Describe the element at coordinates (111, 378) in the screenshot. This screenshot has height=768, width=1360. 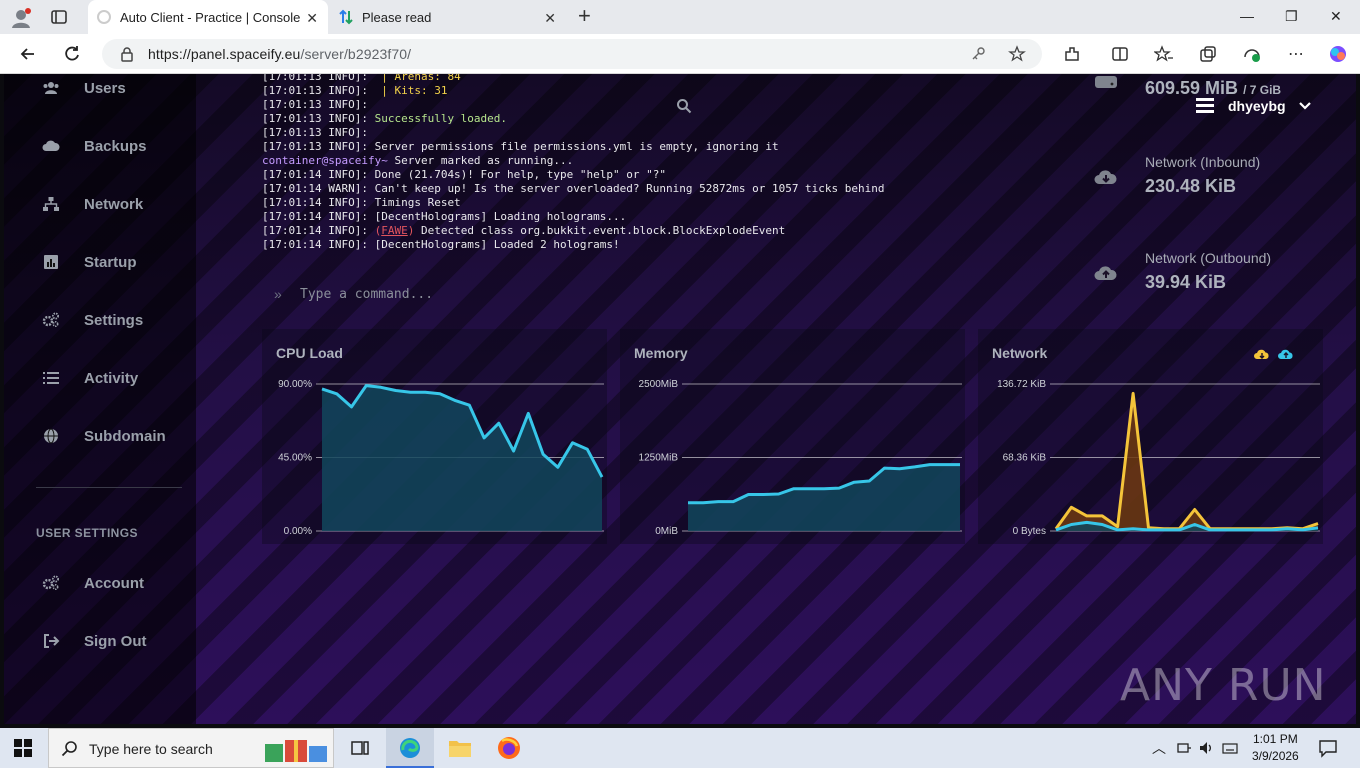
I see `sidebar-item-label: Activity` at that location.